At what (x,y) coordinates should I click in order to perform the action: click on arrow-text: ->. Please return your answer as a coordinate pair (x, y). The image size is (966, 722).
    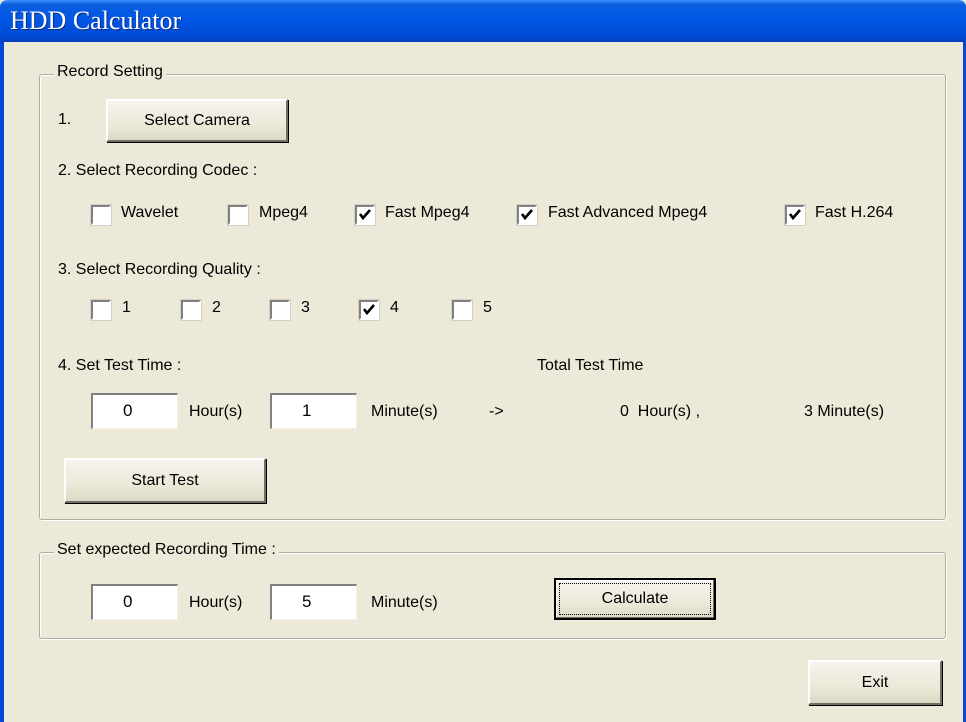
    Looking at the image, I should click on (496, 411).